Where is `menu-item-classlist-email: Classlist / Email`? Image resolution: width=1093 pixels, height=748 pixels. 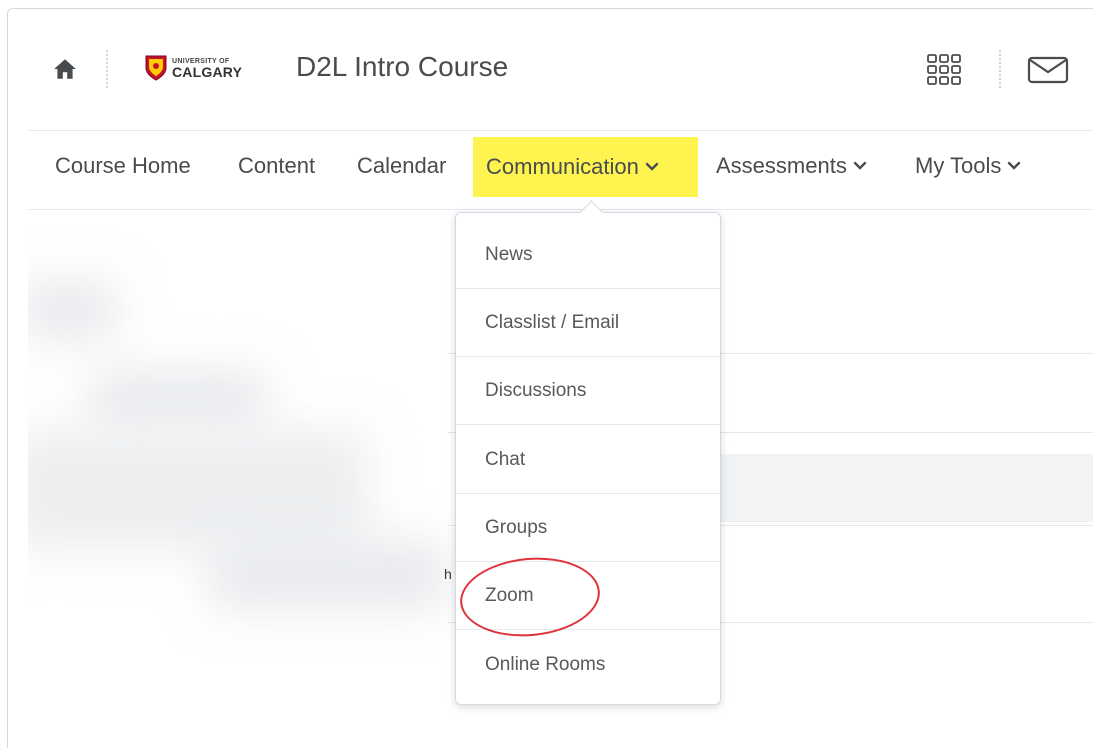 menu-item-classlist-email: Classlist / Email is located at coordinates (588, 323).